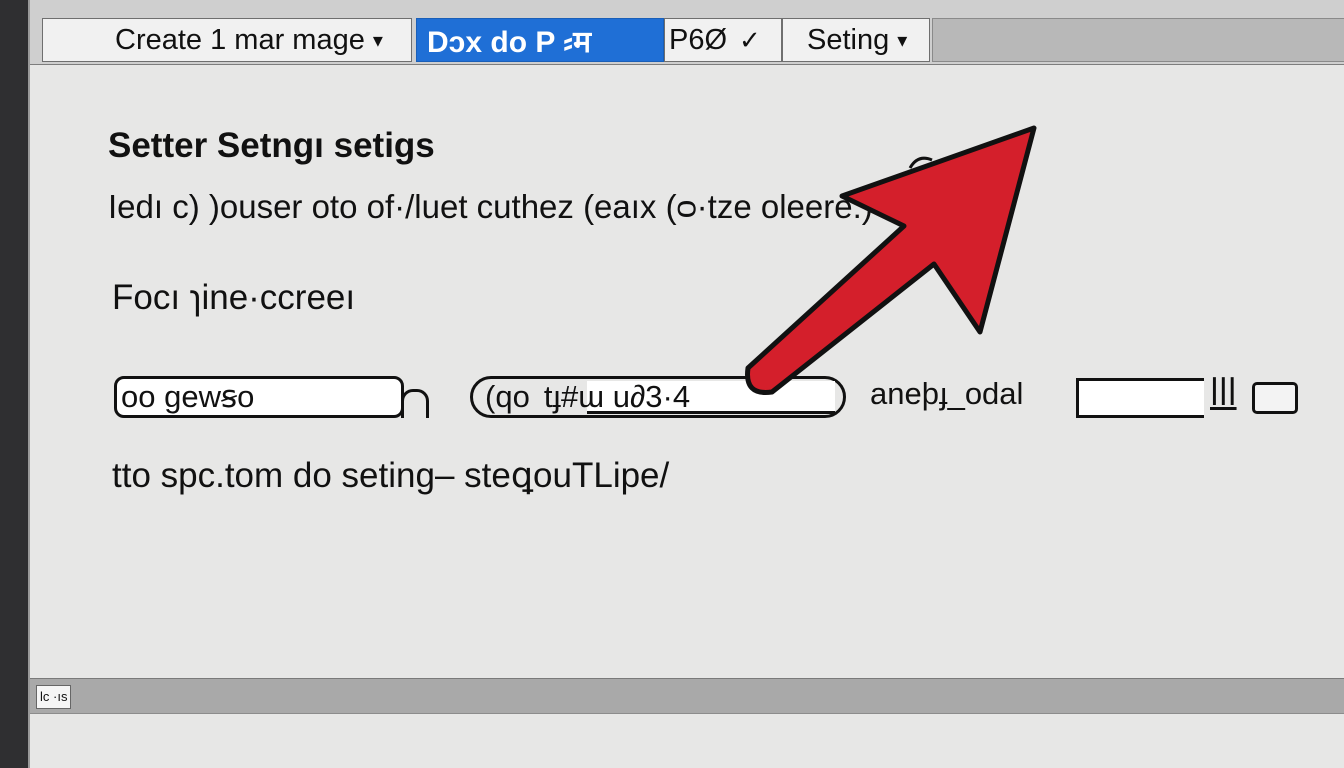  I want to click on status-bar: lc ·ıs, so click(687, 696).